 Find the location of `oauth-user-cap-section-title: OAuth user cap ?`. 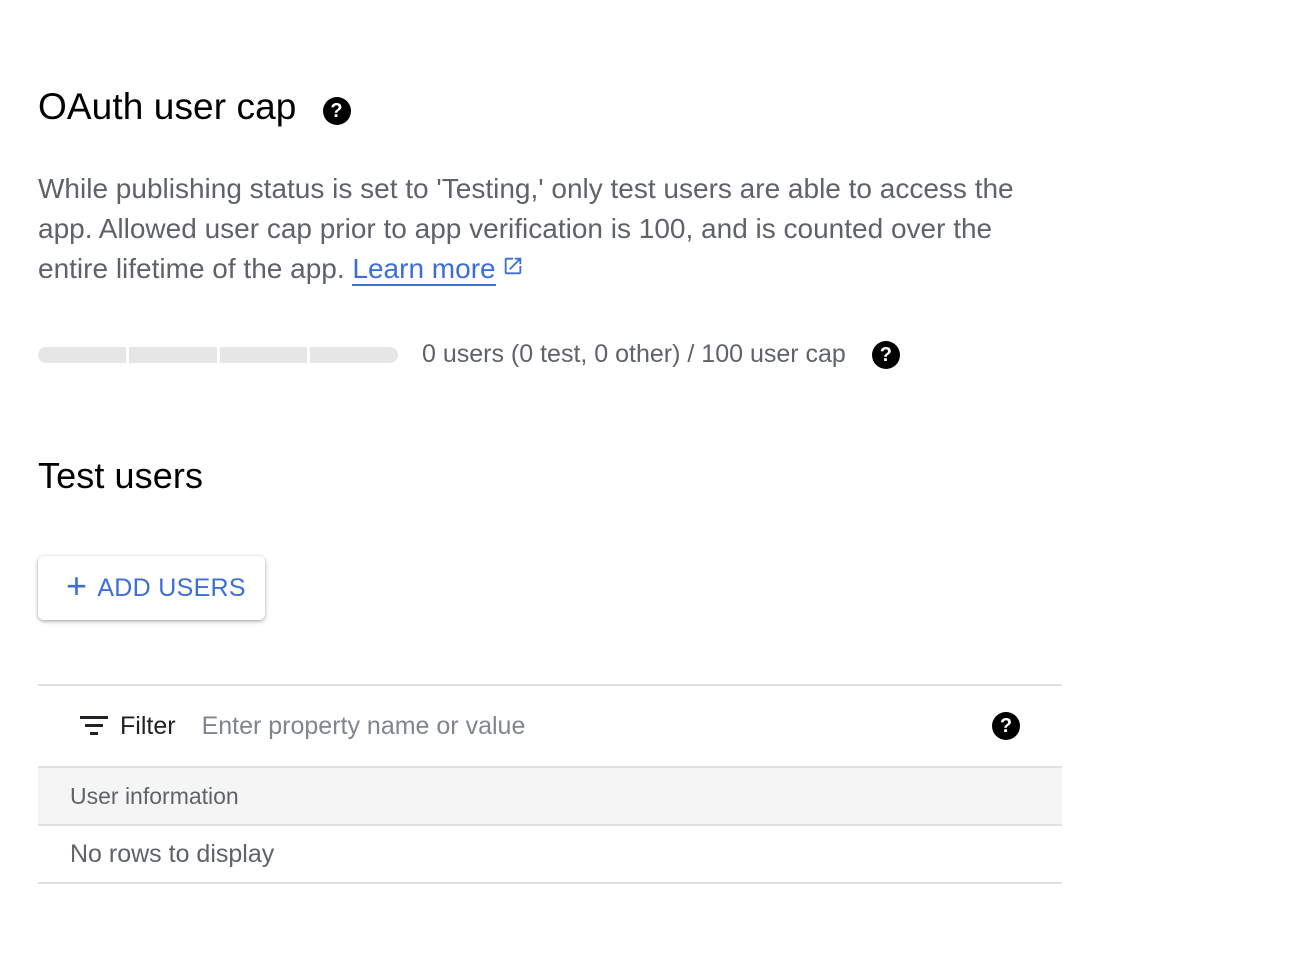

oauth-user-cap-section-title: OAuth user cap ? is located at coordinates (194, 107).